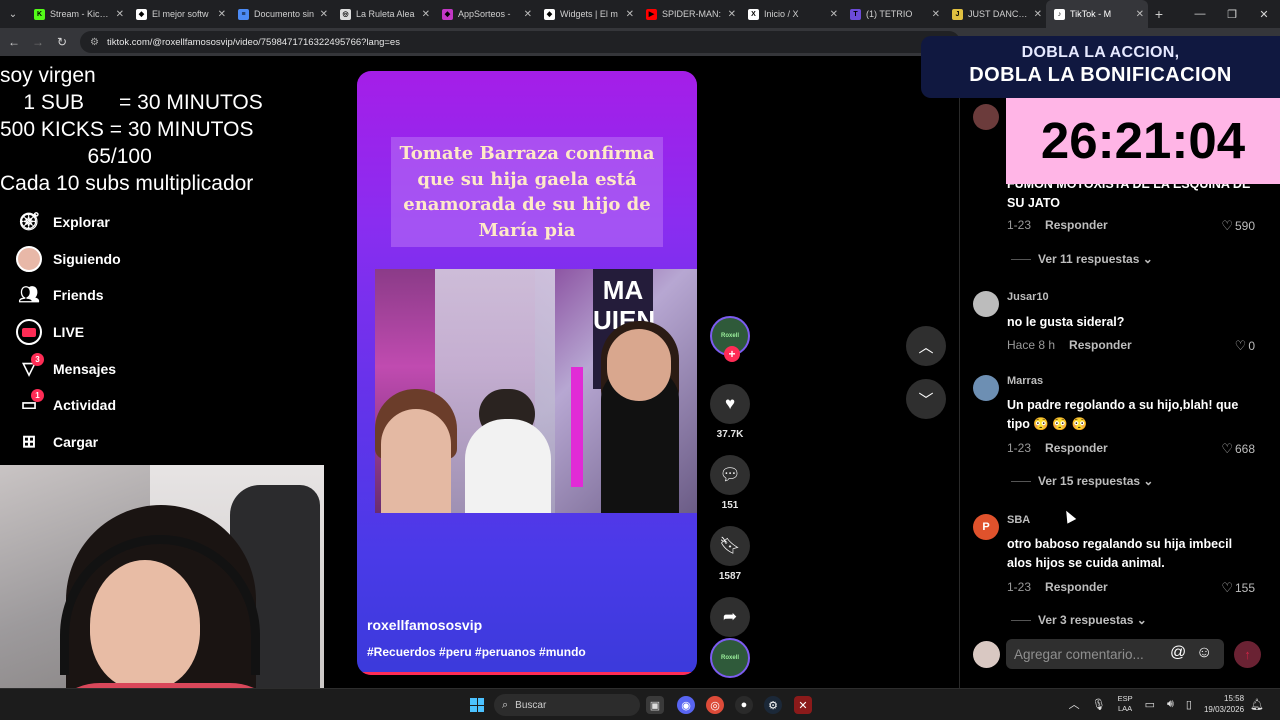  I want to click on tab-search-icon: ⌄, so click(13, 14).